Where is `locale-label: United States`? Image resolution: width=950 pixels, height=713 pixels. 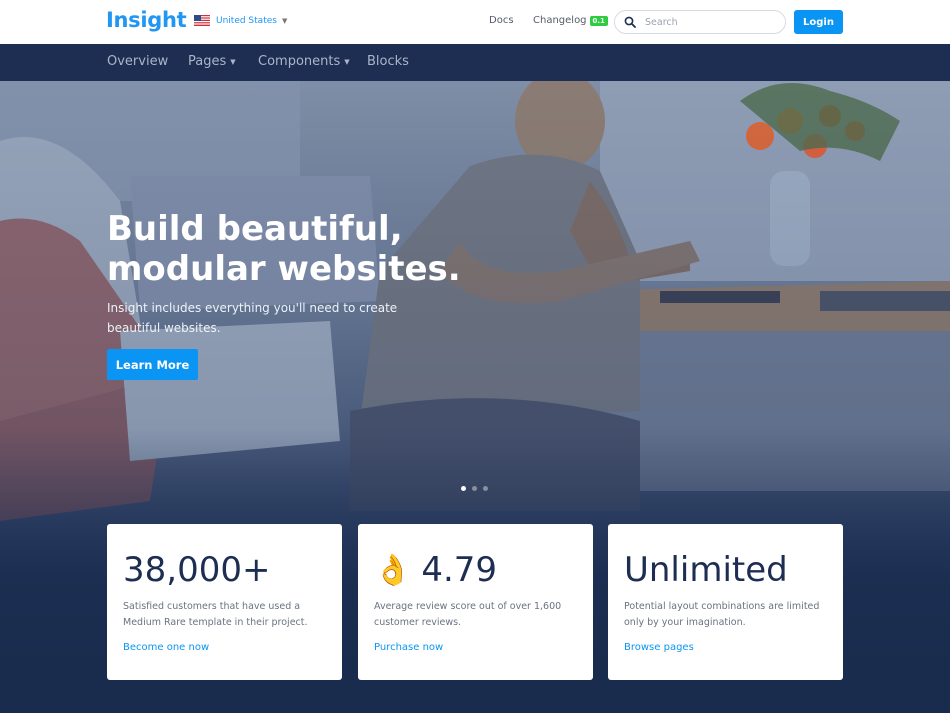 locale-label: United States is located at coordinates (246, 20).